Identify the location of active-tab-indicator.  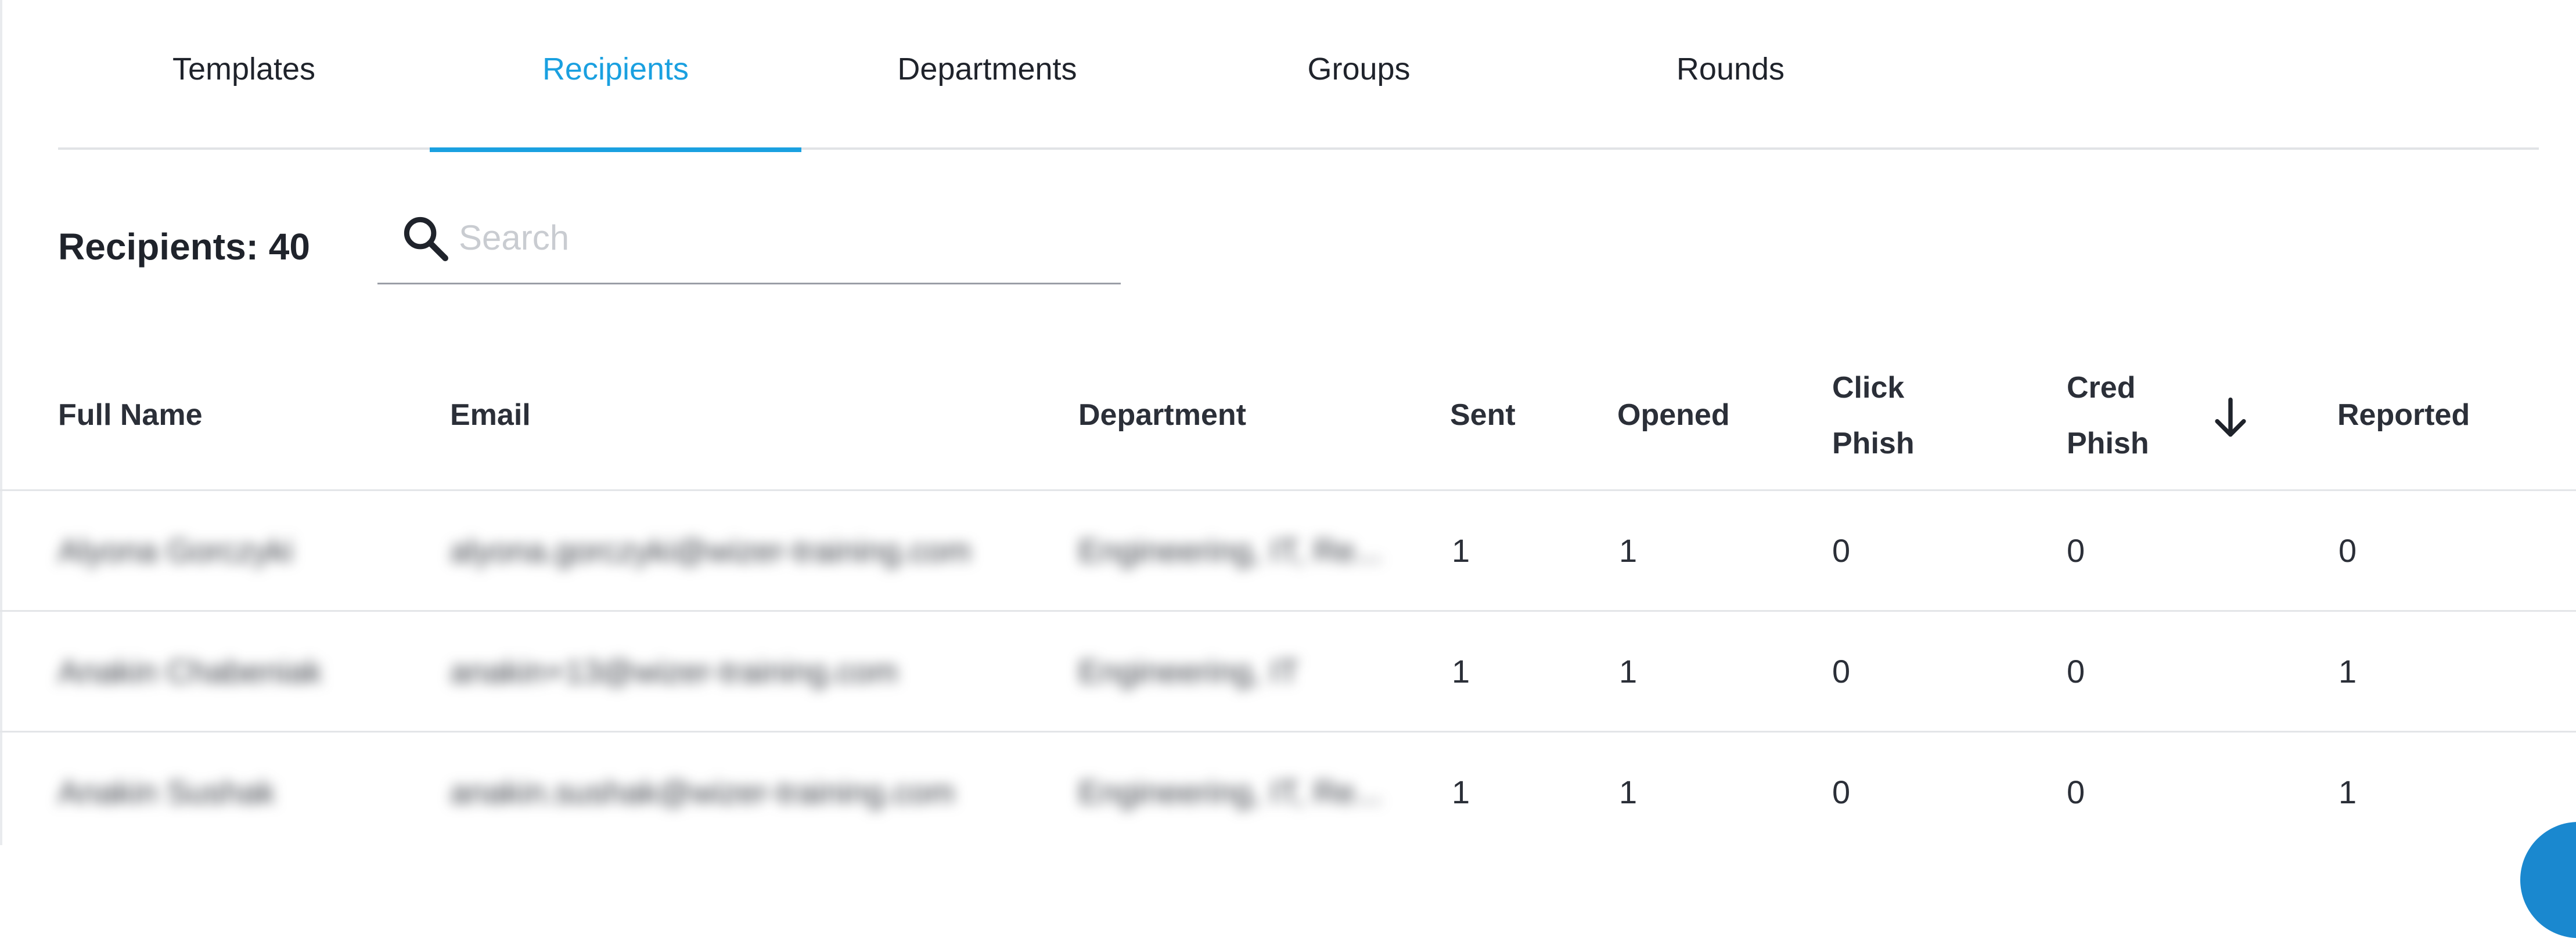
(615, 149).